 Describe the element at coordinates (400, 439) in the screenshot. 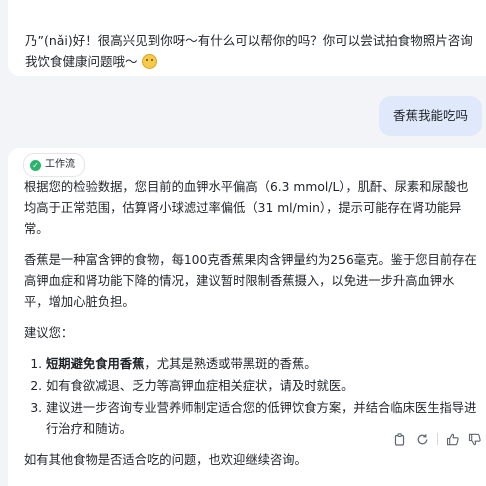

I see `copy-icon` at that location.